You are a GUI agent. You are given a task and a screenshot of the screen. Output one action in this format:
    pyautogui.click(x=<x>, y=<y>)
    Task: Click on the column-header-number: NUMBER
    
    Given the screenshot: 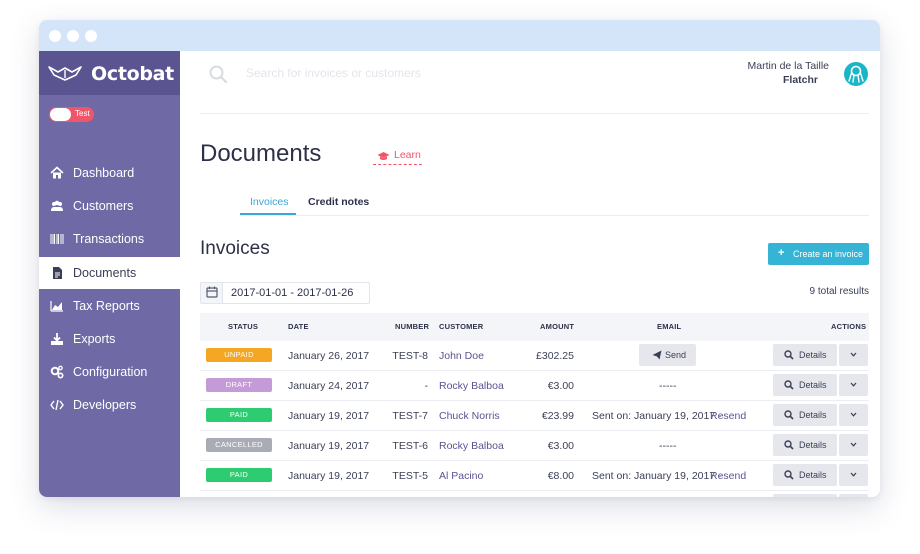 What is the action you would take?
    pyautogui.click(x=412, y=326)
    